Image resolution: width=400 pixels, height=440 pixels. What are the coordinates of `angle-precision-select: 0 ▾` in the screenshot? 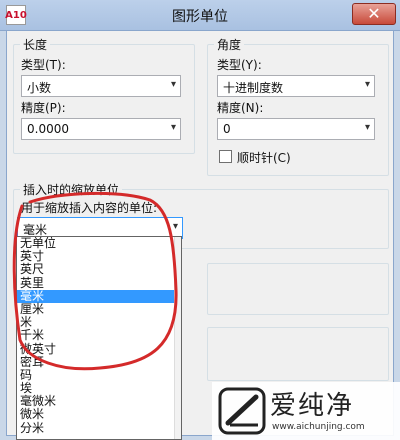 It's located at (296, 129).